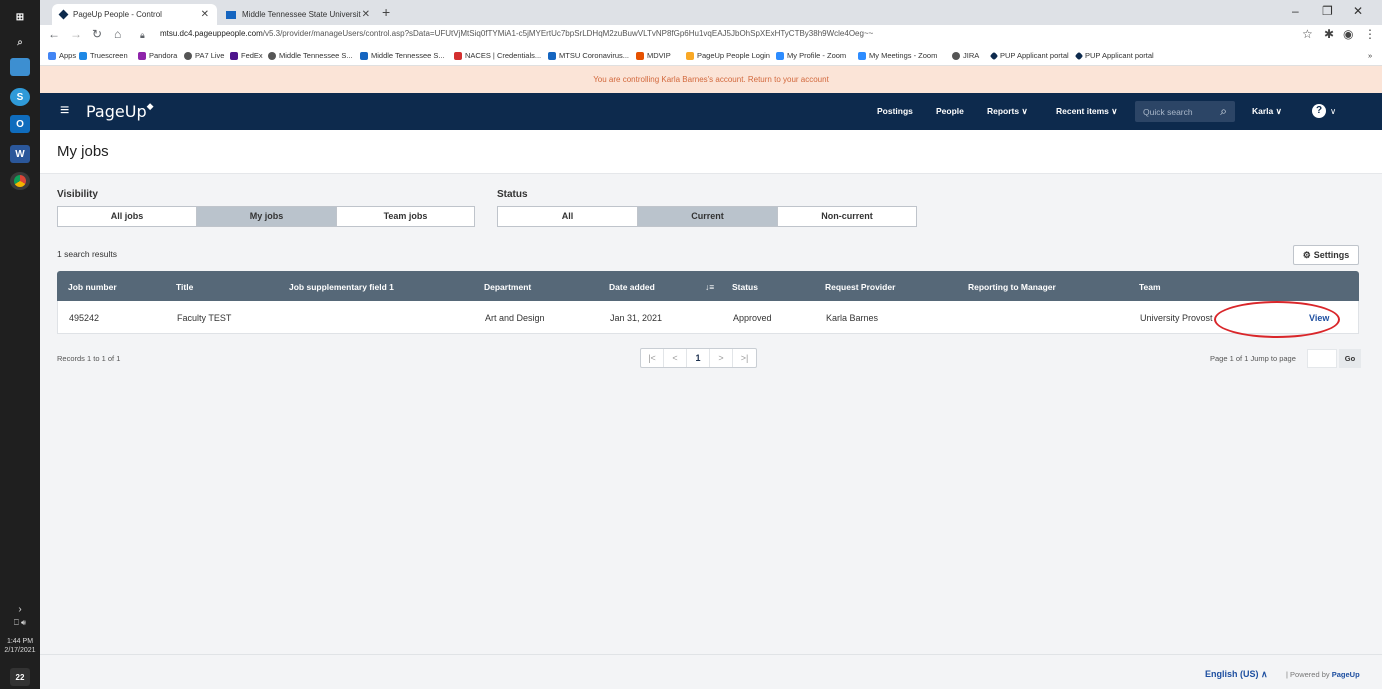 The height and width of the screenshot is (689, 1382). I want to click on notification-icon: 22, so click(20, 677).